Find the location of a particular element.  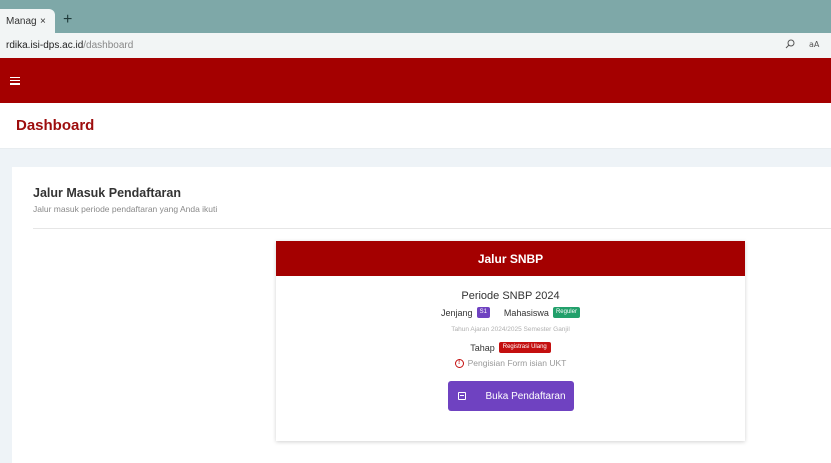

tahap-row: Tahap Registrasi Ulang is located at coordinates (510, 347).